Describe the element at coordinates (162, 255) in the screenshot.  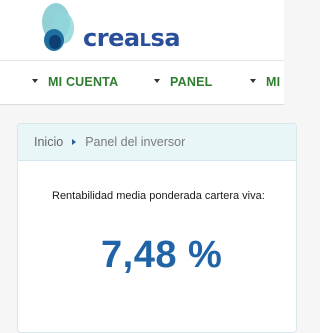
I see `metric-value: 7,48 %` at that location.